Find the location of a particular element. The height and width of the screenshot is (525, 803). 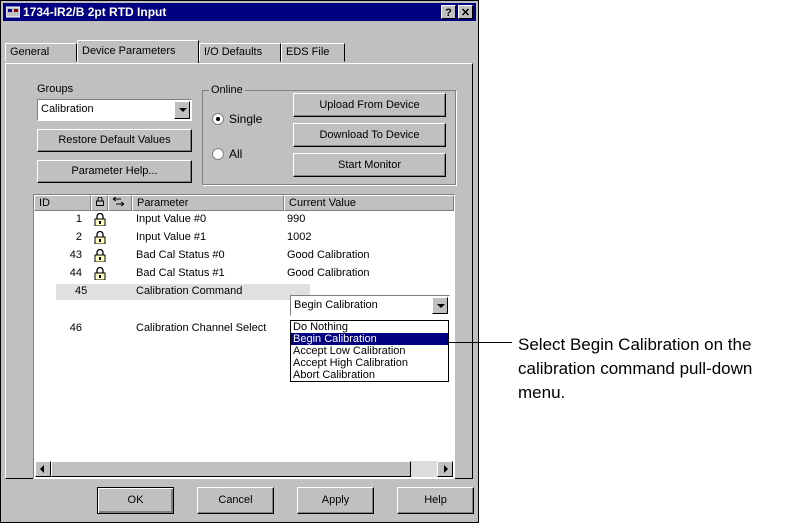

scroll-right-icon is located at coordinates (445, 469).